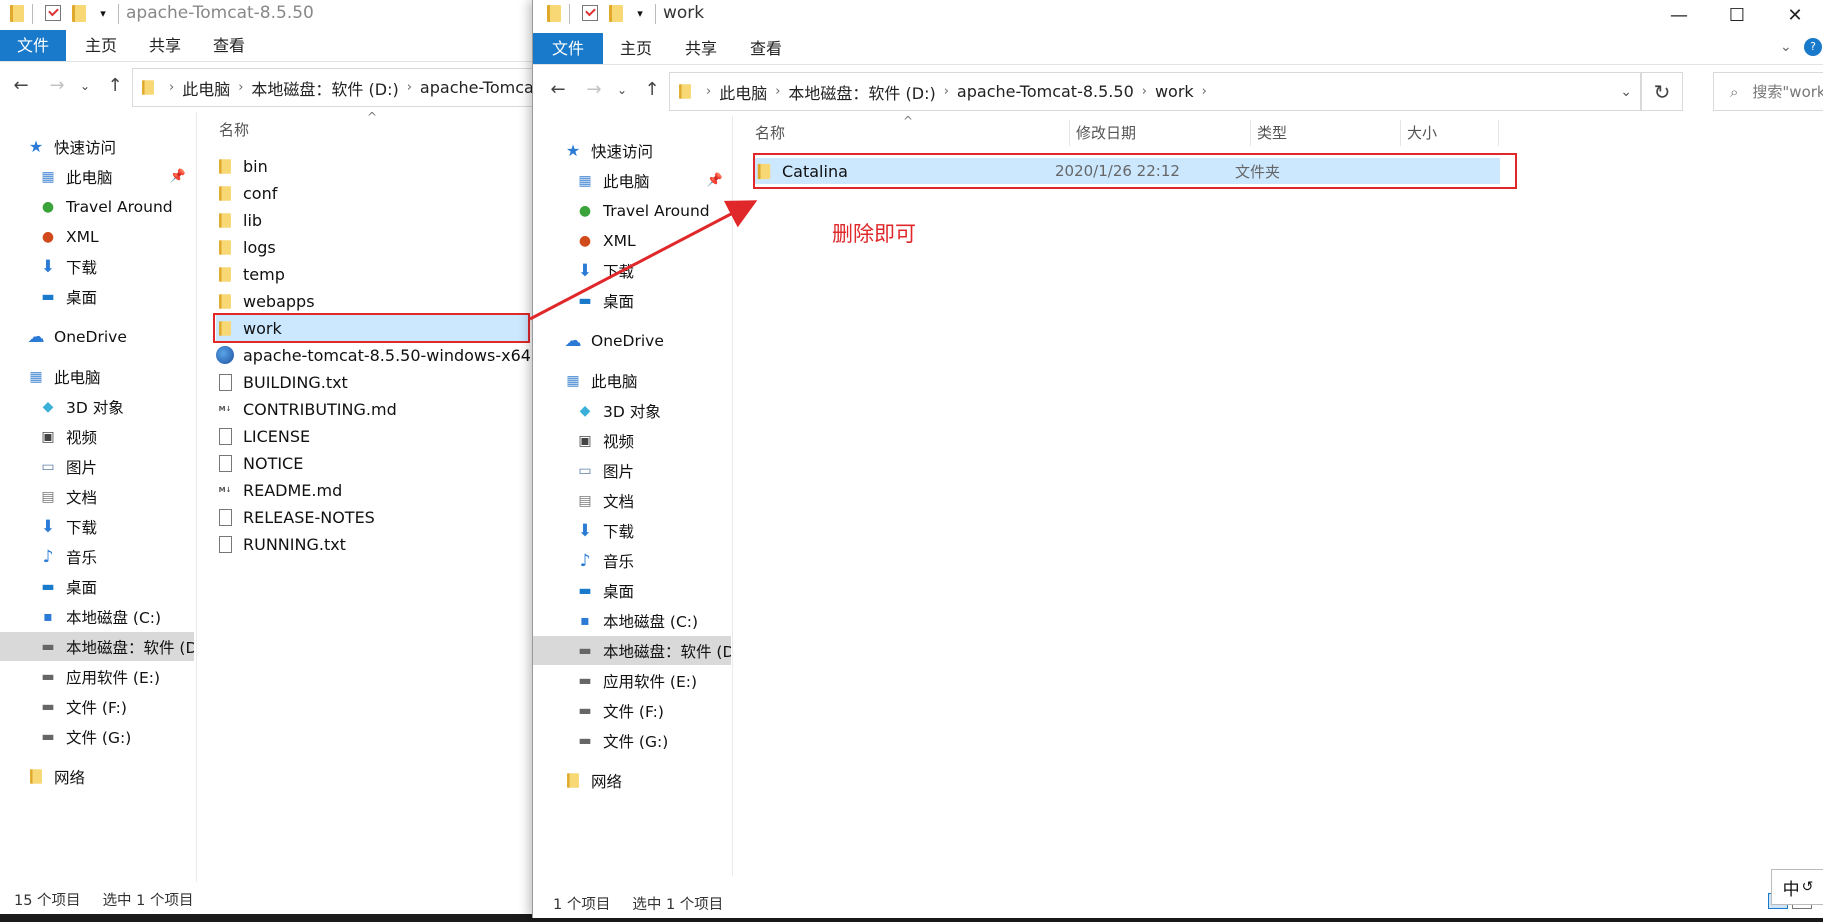  I want to click on list-item: NOTICE, so click(372, 463).